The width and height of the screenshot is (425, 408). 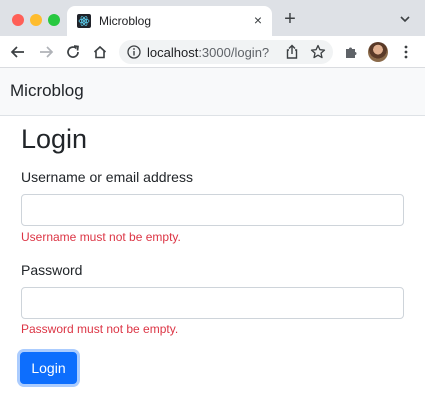 What do you see at coordinates (101, 237) in the screenshot?
I see `username-error: Username must not be empty.` at bounding box center [101, 237].